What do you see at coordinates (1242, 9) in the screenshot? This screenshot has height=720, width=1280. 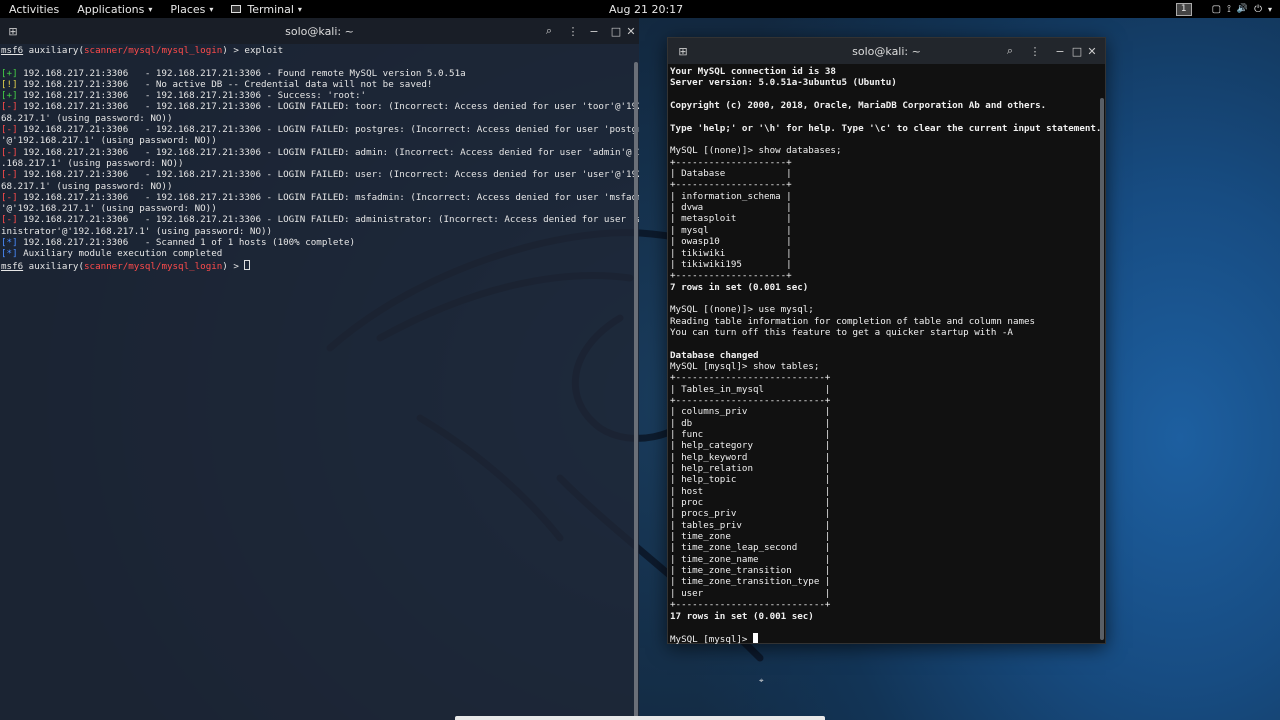 I see `volume-icon: 🔊` at bounding box center [1242, 9].